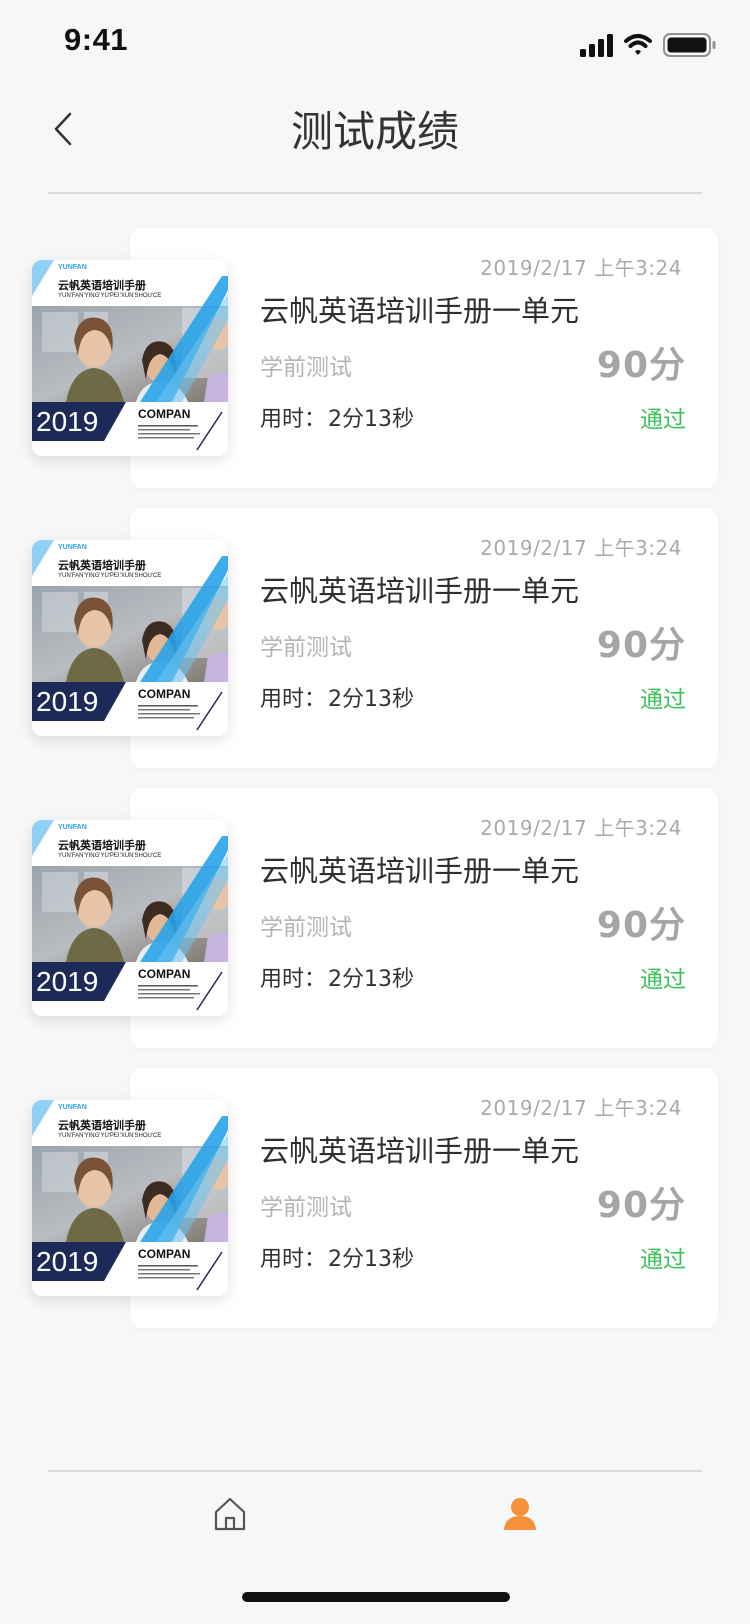 This screenshot has width=750, height=1624. I want to click on home-icon, so click(230, 1514).